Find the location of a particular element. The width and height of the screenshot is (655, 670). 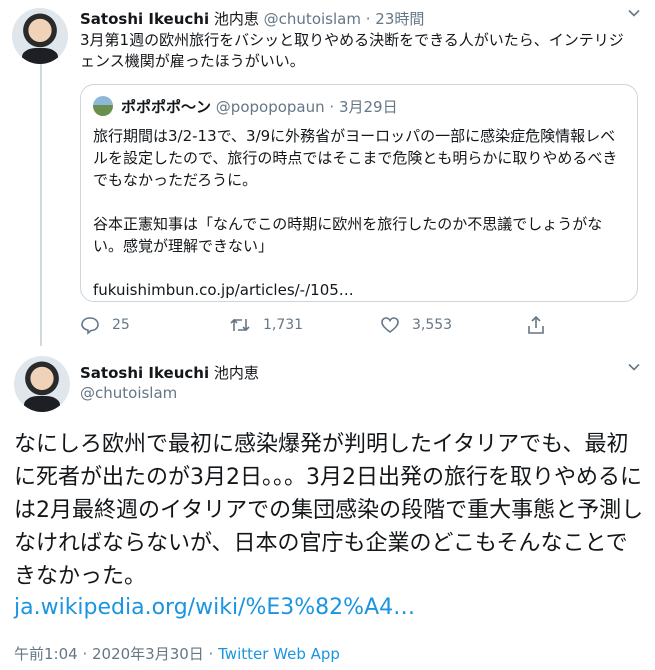

quoted-display-name: ポポポポ〜ン is located at coordinates (166, 107).